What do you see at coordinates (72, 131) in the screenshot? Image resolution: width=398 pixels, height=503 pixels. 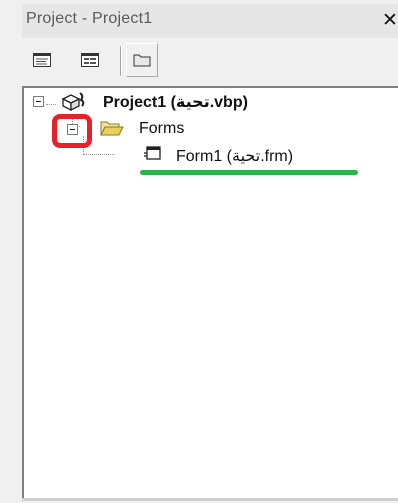 I see `collapse-toggle-highlight` at bounding box center [72, 131].